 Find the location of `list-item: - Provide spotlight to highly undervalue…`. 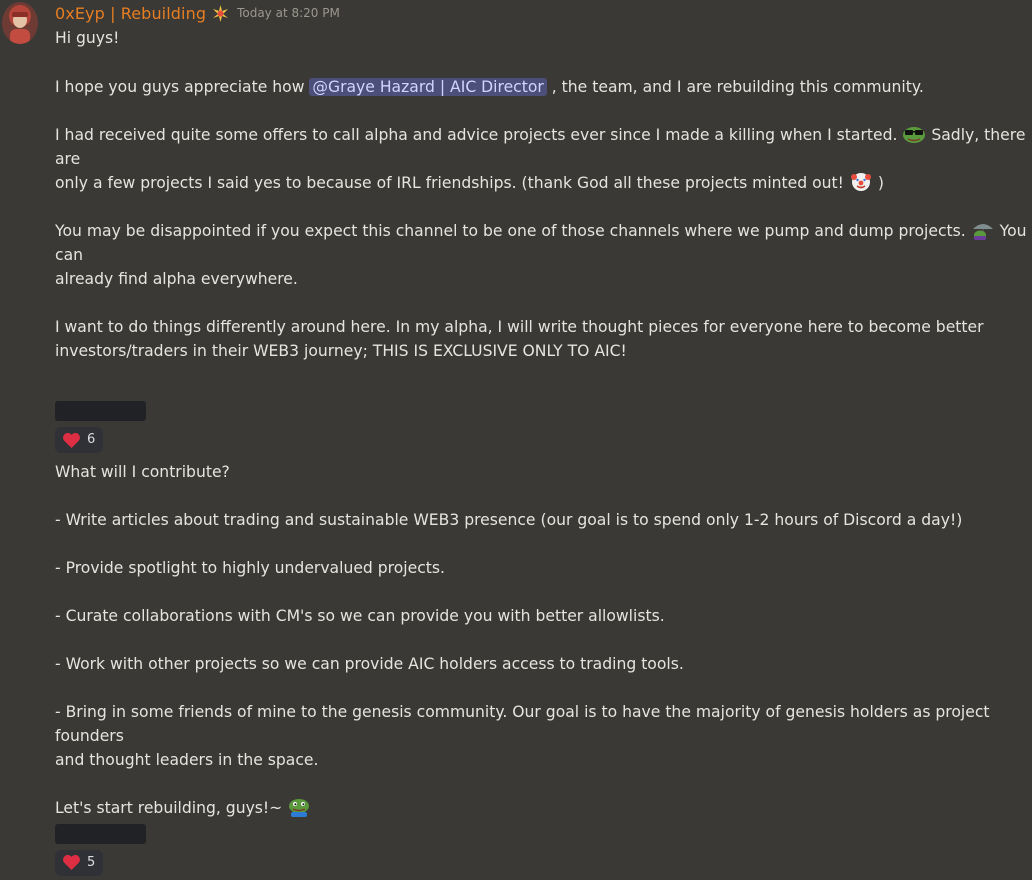

list-item: - Provide spotlight to highly undervalue… is located at coordinates (250, 567).